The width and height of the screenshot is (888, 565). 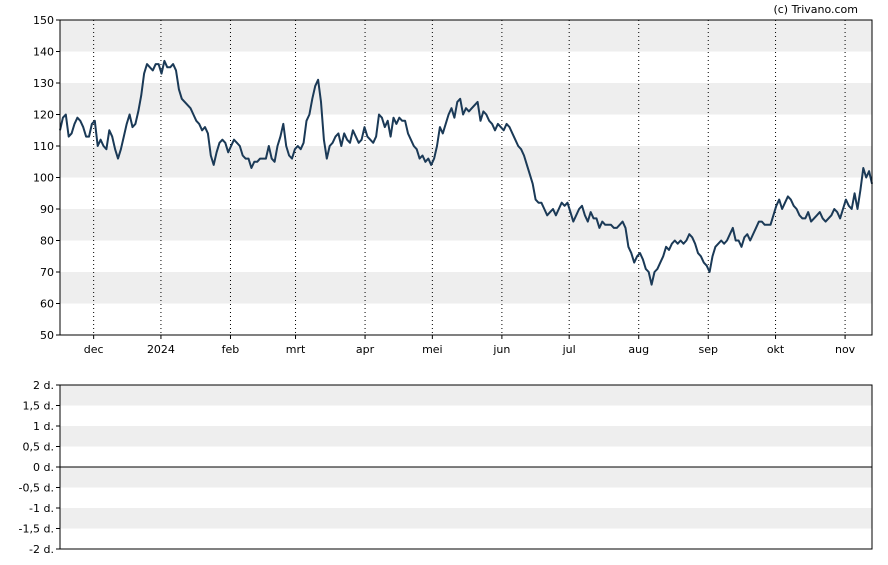 I want to click on price-panel-x-ticks: dec 2024 feb mrt apr mei jun jul aug sep okt nov, so click(x=470, y=345).